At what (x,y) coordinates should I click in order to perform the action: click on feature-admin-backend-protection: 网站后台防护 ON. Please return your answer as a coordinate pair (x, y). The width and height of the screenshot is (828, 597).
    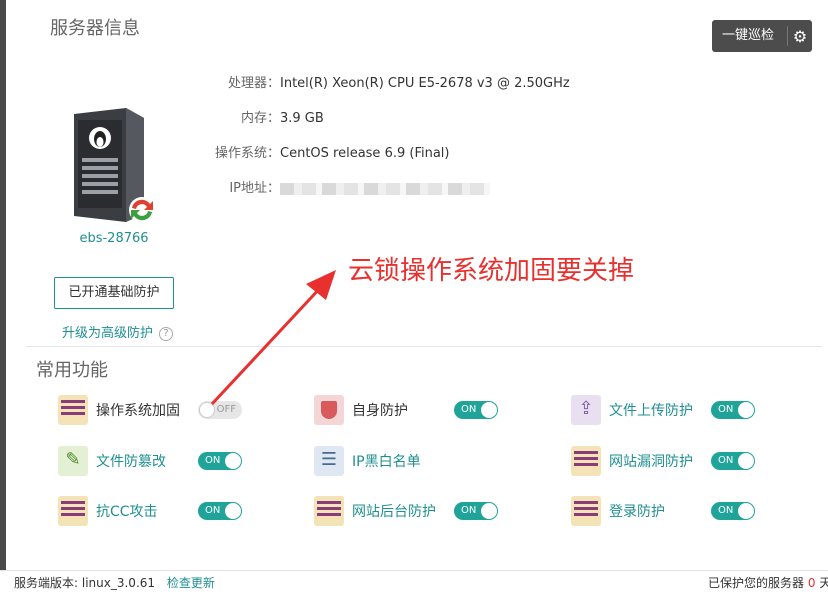
    Looking at the image, I should click on (406, 511).